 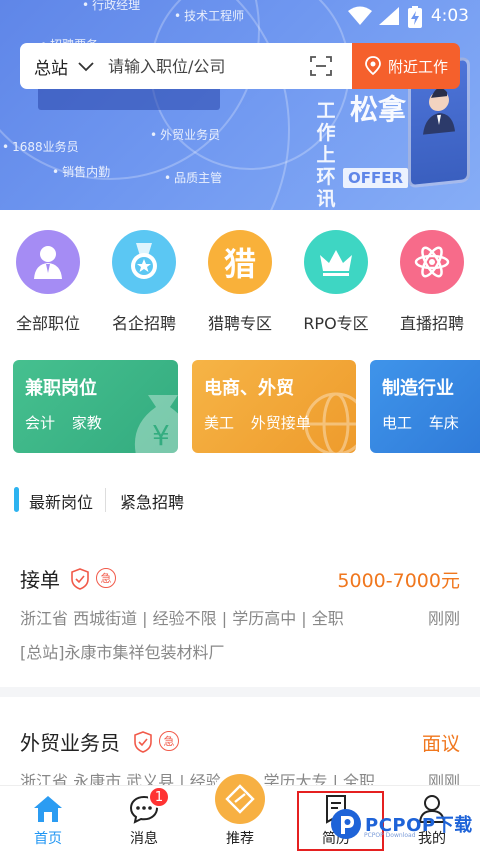 What do you see at coordinates (440, 744) in the screenshot?
I see `job-salary: 面议` at bounding box center [440, 744].